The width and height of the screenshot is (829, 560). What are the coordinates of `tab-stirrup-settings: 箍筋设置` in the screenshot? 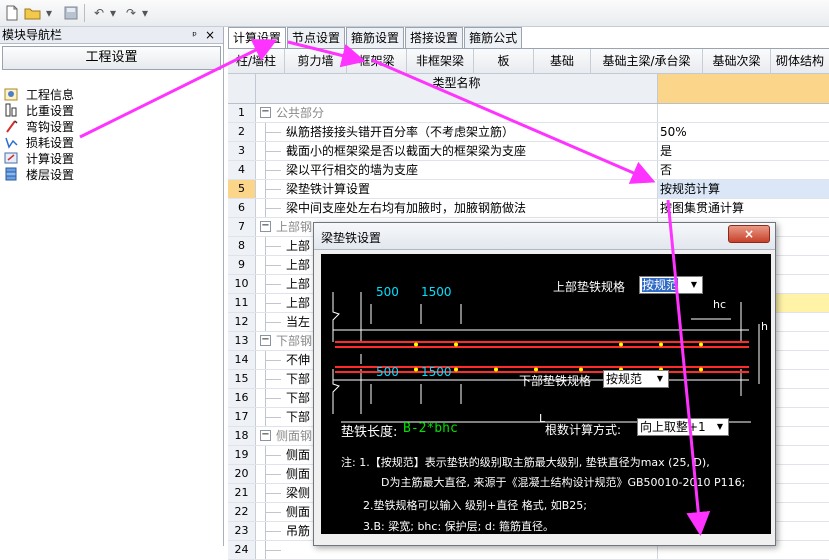 It's located at (375, 37).